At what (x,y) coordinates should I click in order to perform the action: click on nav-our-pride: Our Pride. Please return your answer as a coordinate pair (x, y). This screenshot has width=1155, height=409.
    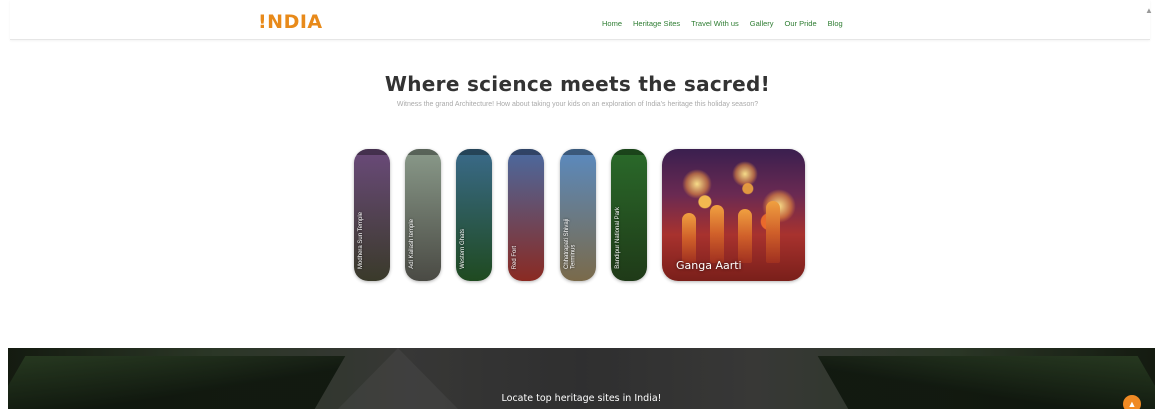
    Looking at the image, I should click on (801, 23).